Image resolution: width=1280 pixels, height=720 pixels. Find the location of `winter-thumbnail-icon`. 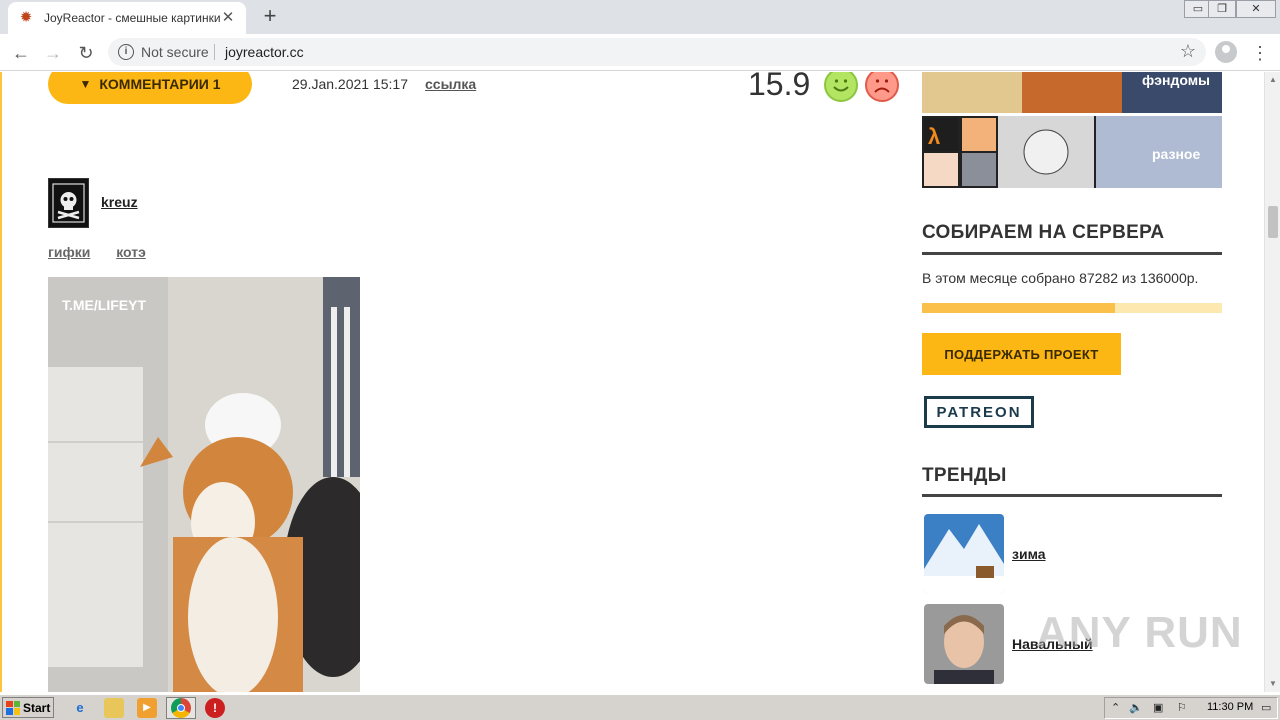

winter-thumbnail-icon is located at coordinates (964, 554).